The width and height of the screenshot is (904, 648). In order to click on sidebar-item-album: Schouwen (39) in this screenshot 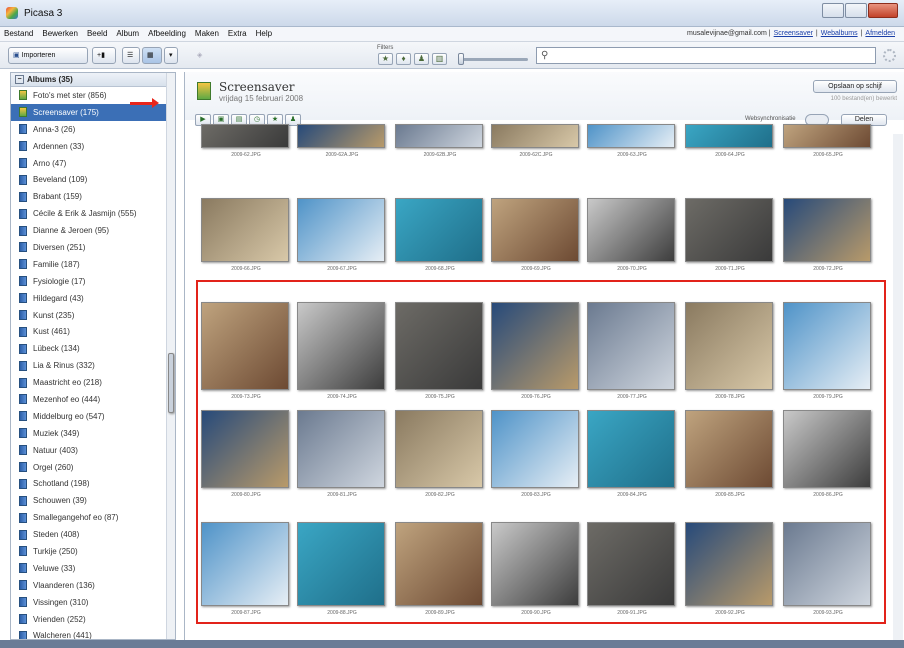, I will do `click(93, 500)`.